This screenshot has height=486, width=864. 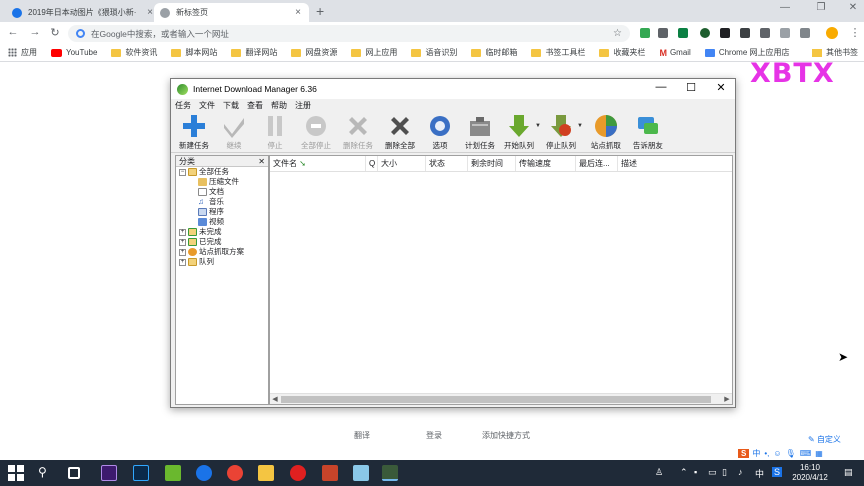 I want to click on close-panel-icon: ✕, so click(x=261, y=161).